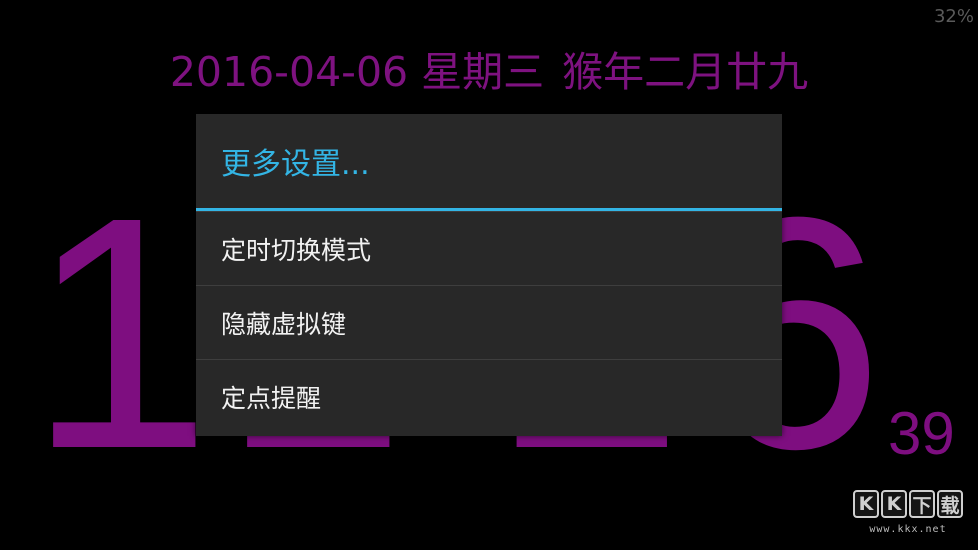 This screenshot has height=550, width=978. Describe the element at coordinates (866, 504) in the screenshot. I see `watermark-logo-k1: K` at that location.